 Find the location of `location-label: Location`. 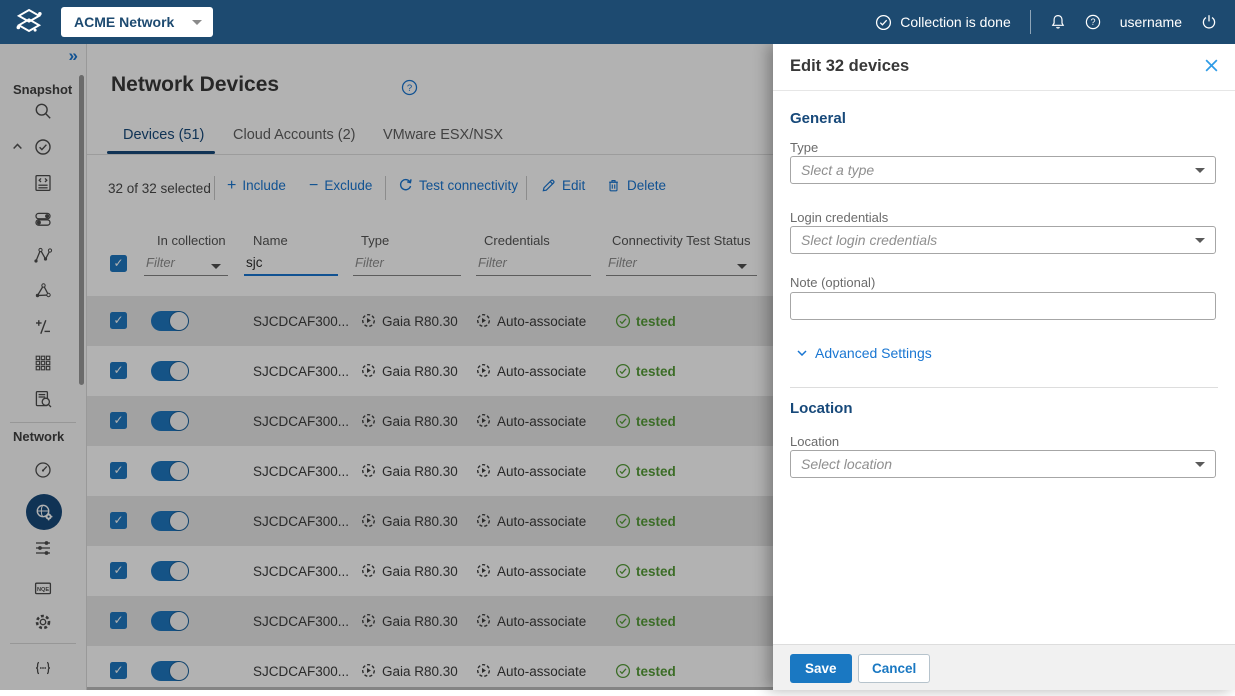

location-label: Location is located at coordinates (815, 441).